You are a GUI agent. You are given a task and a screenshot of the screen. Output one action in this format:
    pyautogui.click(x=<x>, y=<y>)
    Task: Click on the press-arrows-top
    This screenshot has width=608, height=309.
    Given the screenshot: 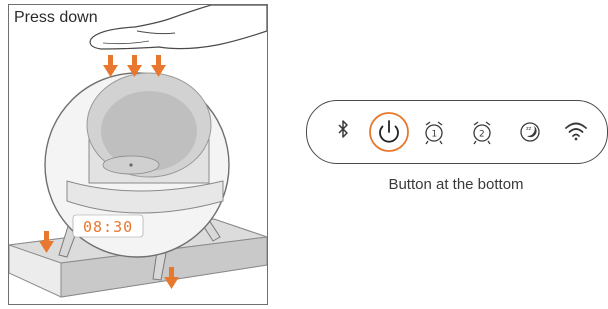 What is the action you would take?
    pyautogui.click(x=134, y=66)
    